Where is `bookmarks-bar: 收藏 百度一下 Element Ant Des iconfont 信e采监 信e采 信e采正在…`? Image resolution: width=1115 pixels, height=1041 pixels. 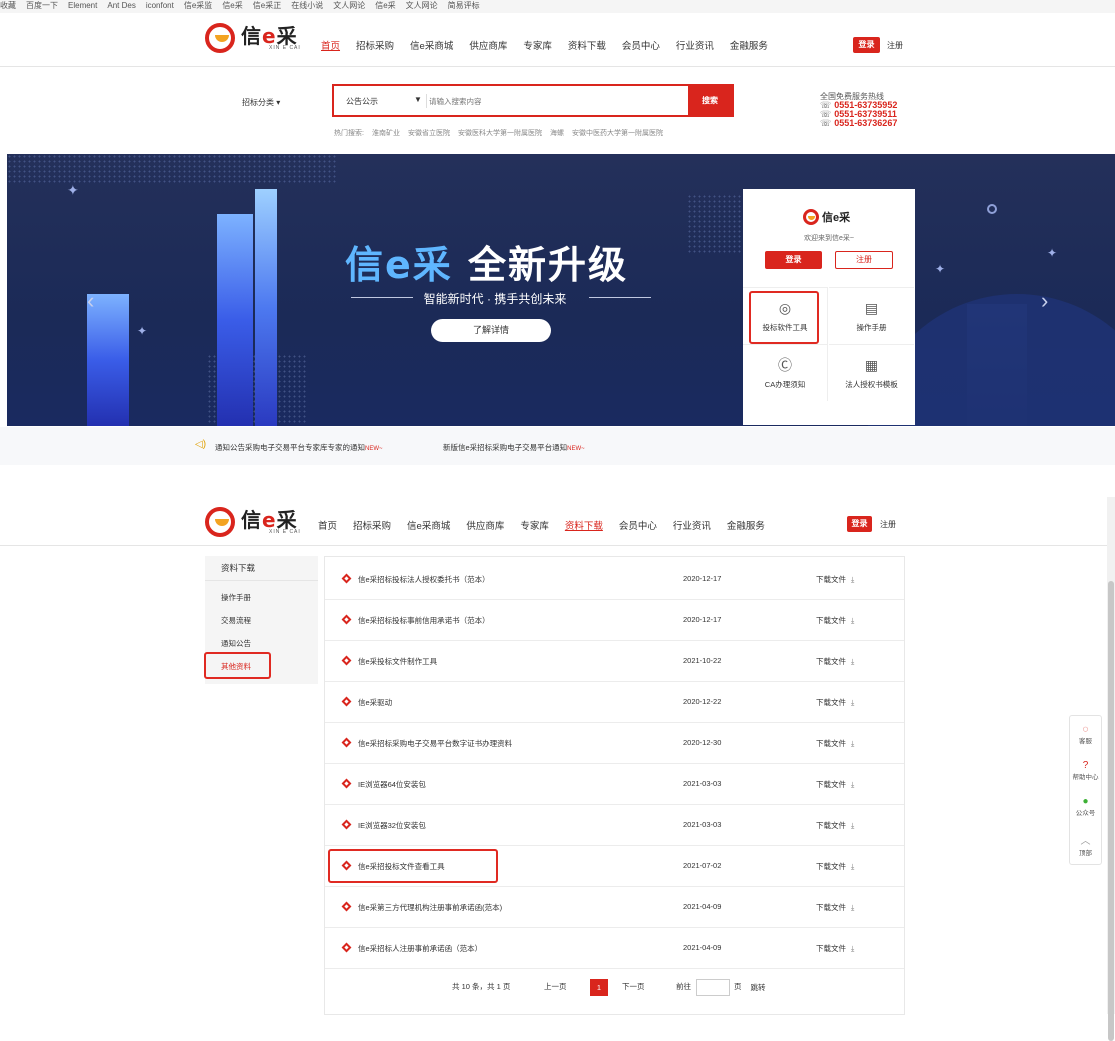
bookmarks-bar: 收藏 百度一下 Element Ant Des iconfont 信e采监 信e采 信e采正在… is located at coordinates (557, 6).